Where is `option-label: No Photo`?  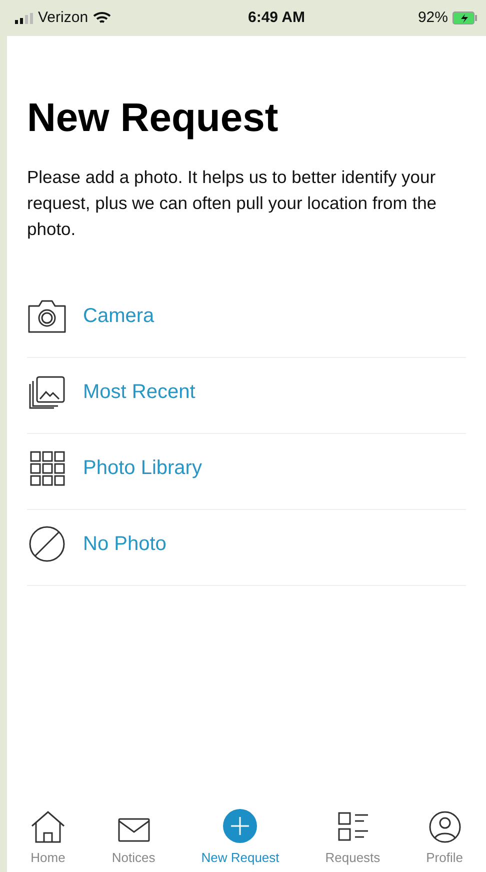 option-label: No Photo is located at coordinates (124, 544).